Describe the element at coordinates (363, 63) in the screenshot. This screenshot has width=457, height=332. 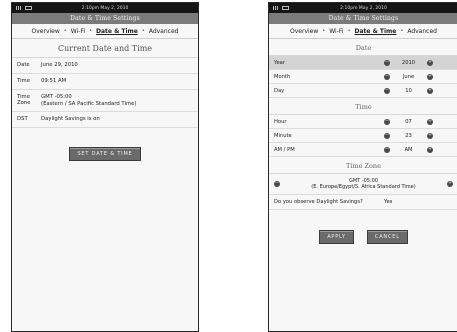
I see `year-stepper: Year − 2010 +` at that location.